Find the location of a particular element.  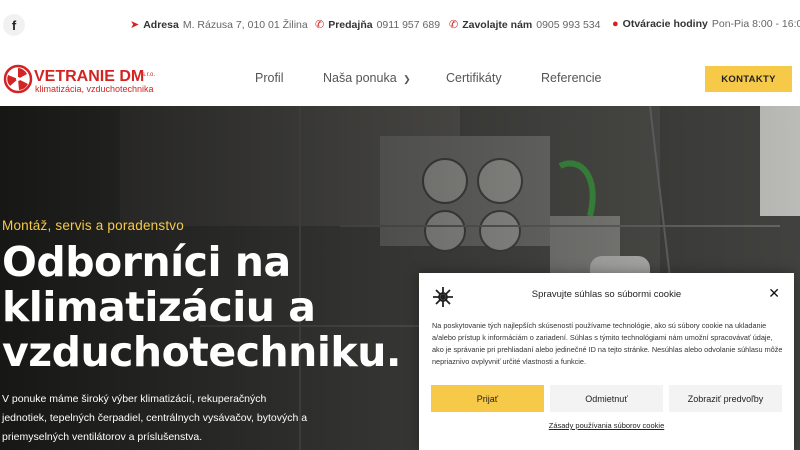

nav-item-profil: Profil is located at coordinates (269, 78).